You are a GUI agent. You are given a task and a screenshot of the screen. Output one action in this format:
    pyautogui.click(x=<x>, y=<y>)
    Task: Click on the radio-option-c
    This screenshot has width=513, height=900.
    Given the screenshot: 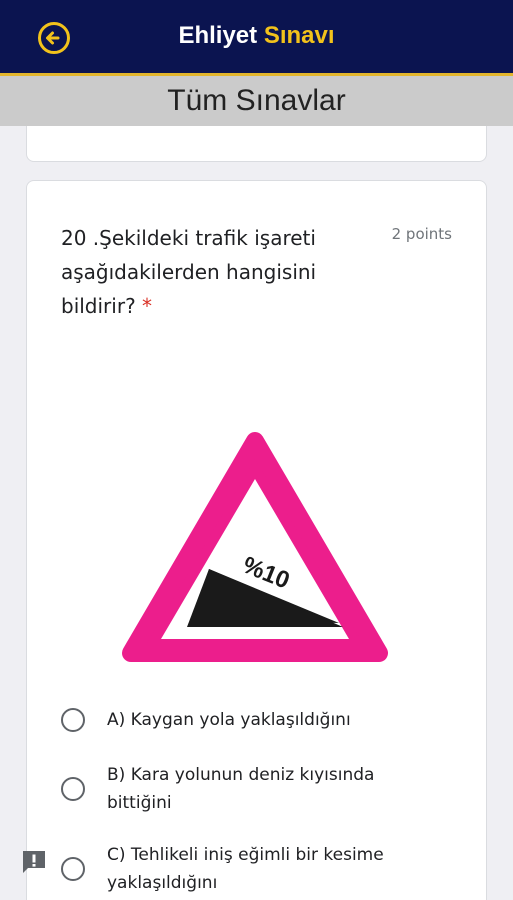 What is the action you would take?
    pyautogui.click(x=73, y=869)
    